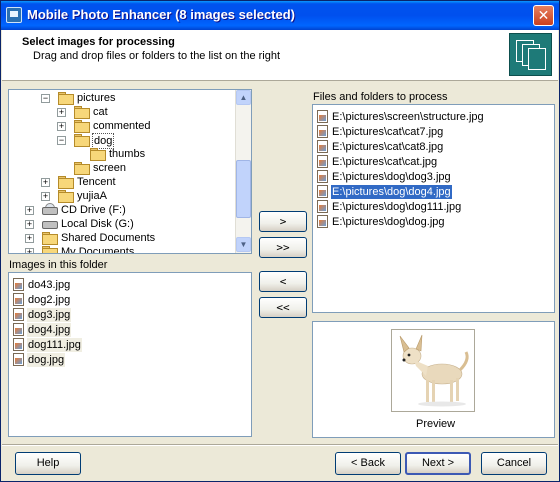 This screenshot has width=560, height=482. What do you see at coordinates (58, 265) in the screenshot?
I see `images-in-folder-label: Images in this folder` at bounding box center [58, 265].